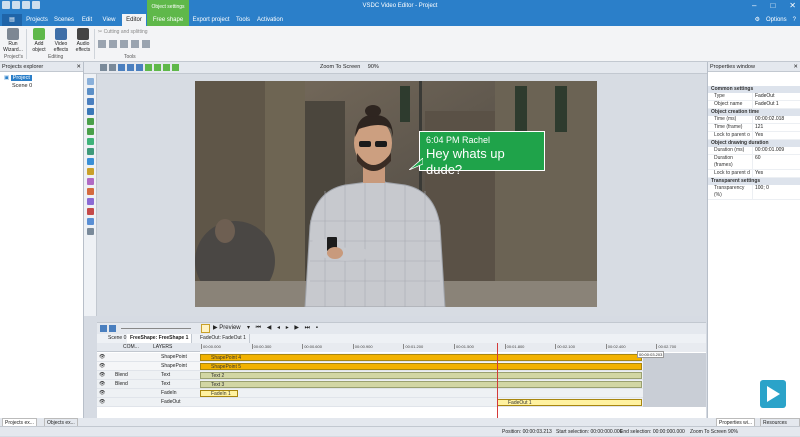  What do you see at coordinates (157, 67) in the screenshot?
I see `move-down-icon` at bounding box center [157, 67].